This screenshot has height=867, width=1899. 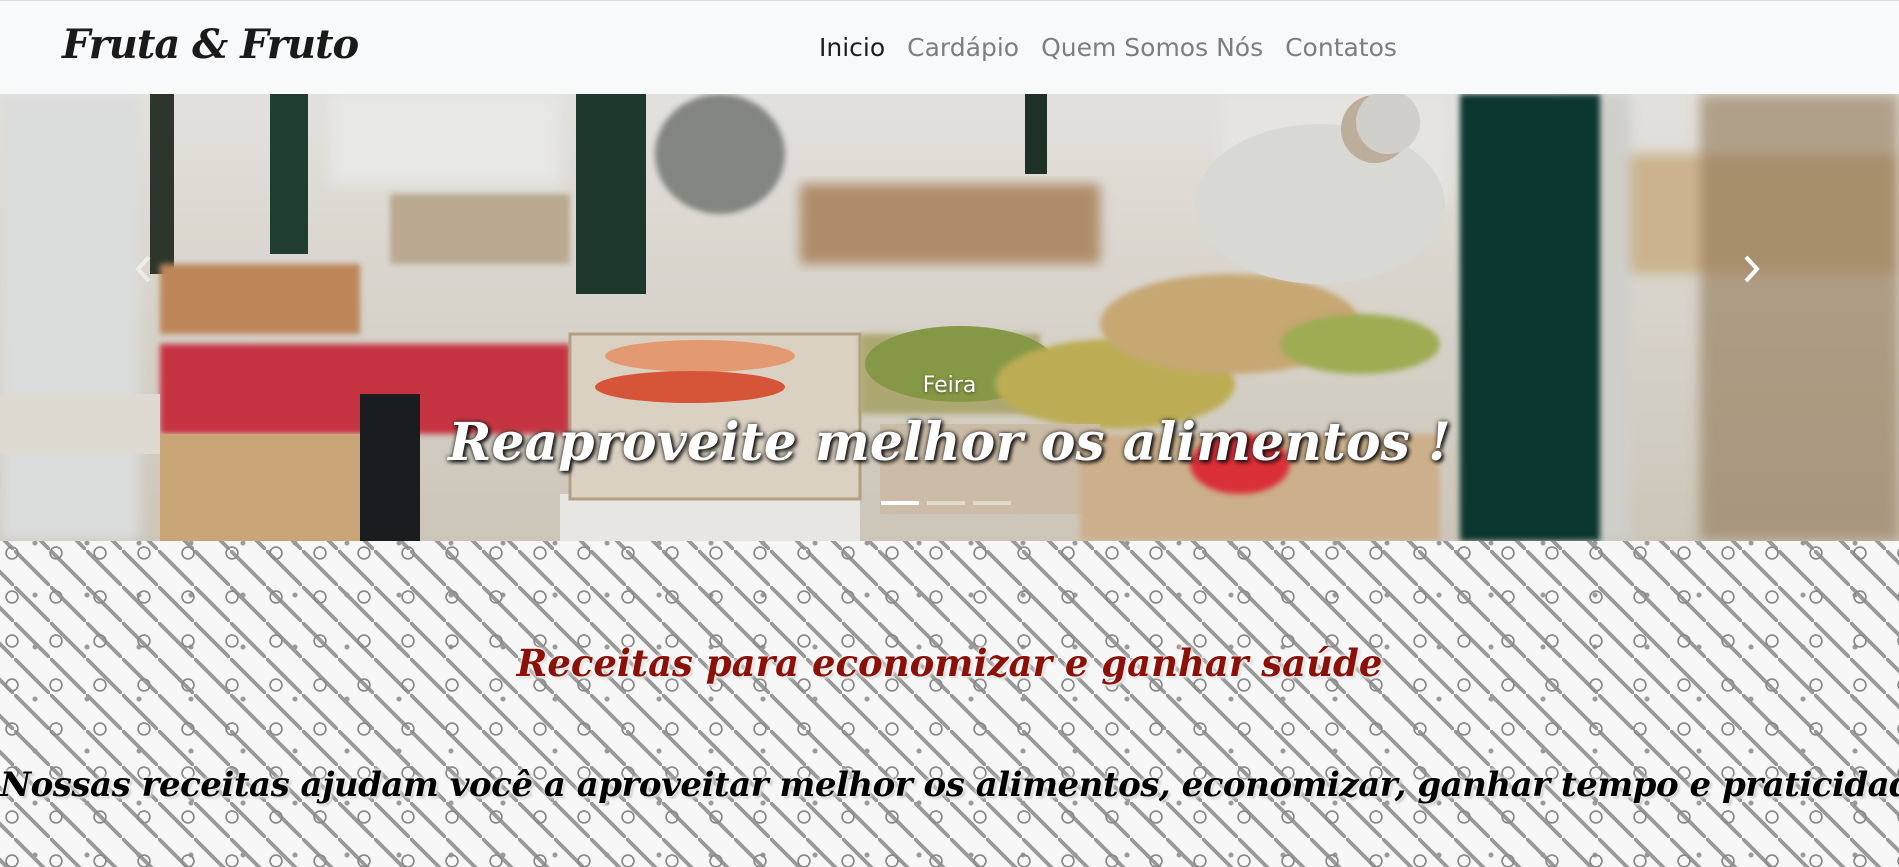 I want to click on nav-link-cardapio: Cardápio, so click(x=963, y=47).